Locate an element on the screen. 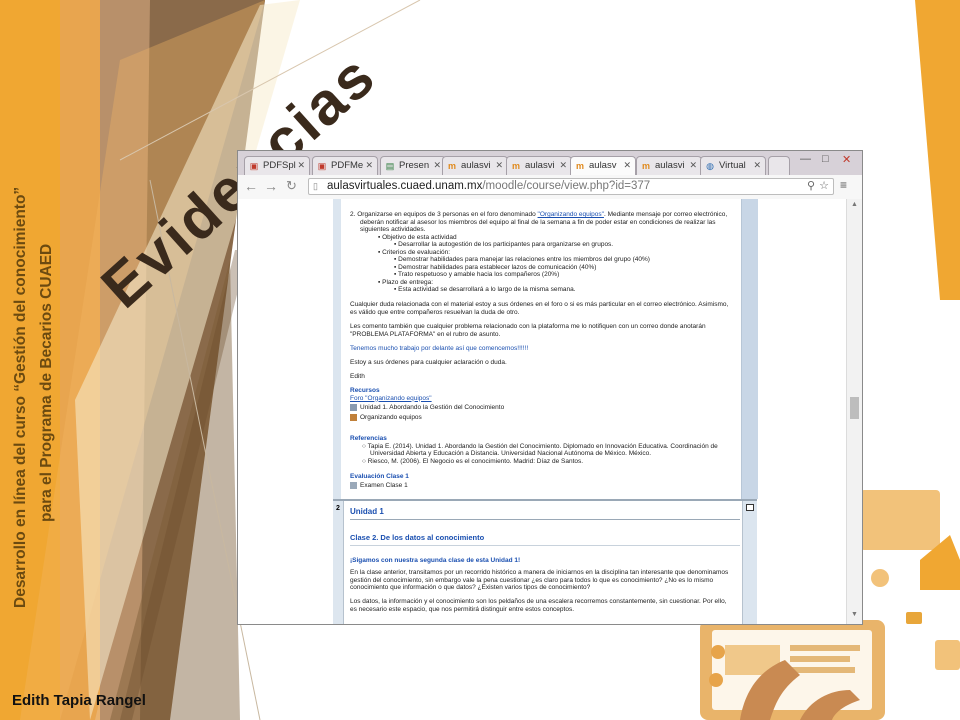  zoom-icon: ⚲ is located at coordinates (811, 185).